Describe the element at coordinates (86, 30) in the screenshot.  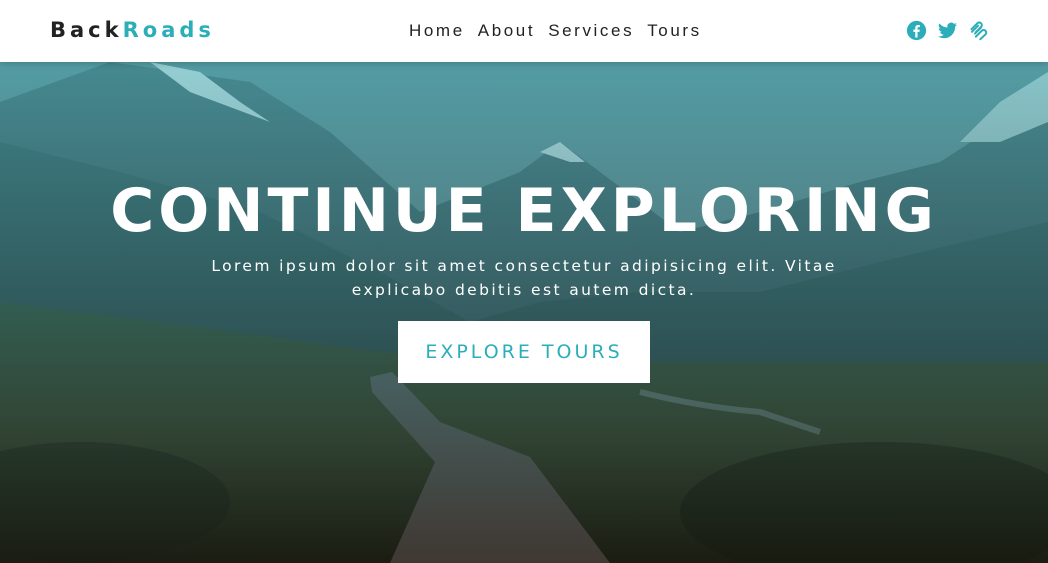
I see `brand-logo-part1: Back` at that location.